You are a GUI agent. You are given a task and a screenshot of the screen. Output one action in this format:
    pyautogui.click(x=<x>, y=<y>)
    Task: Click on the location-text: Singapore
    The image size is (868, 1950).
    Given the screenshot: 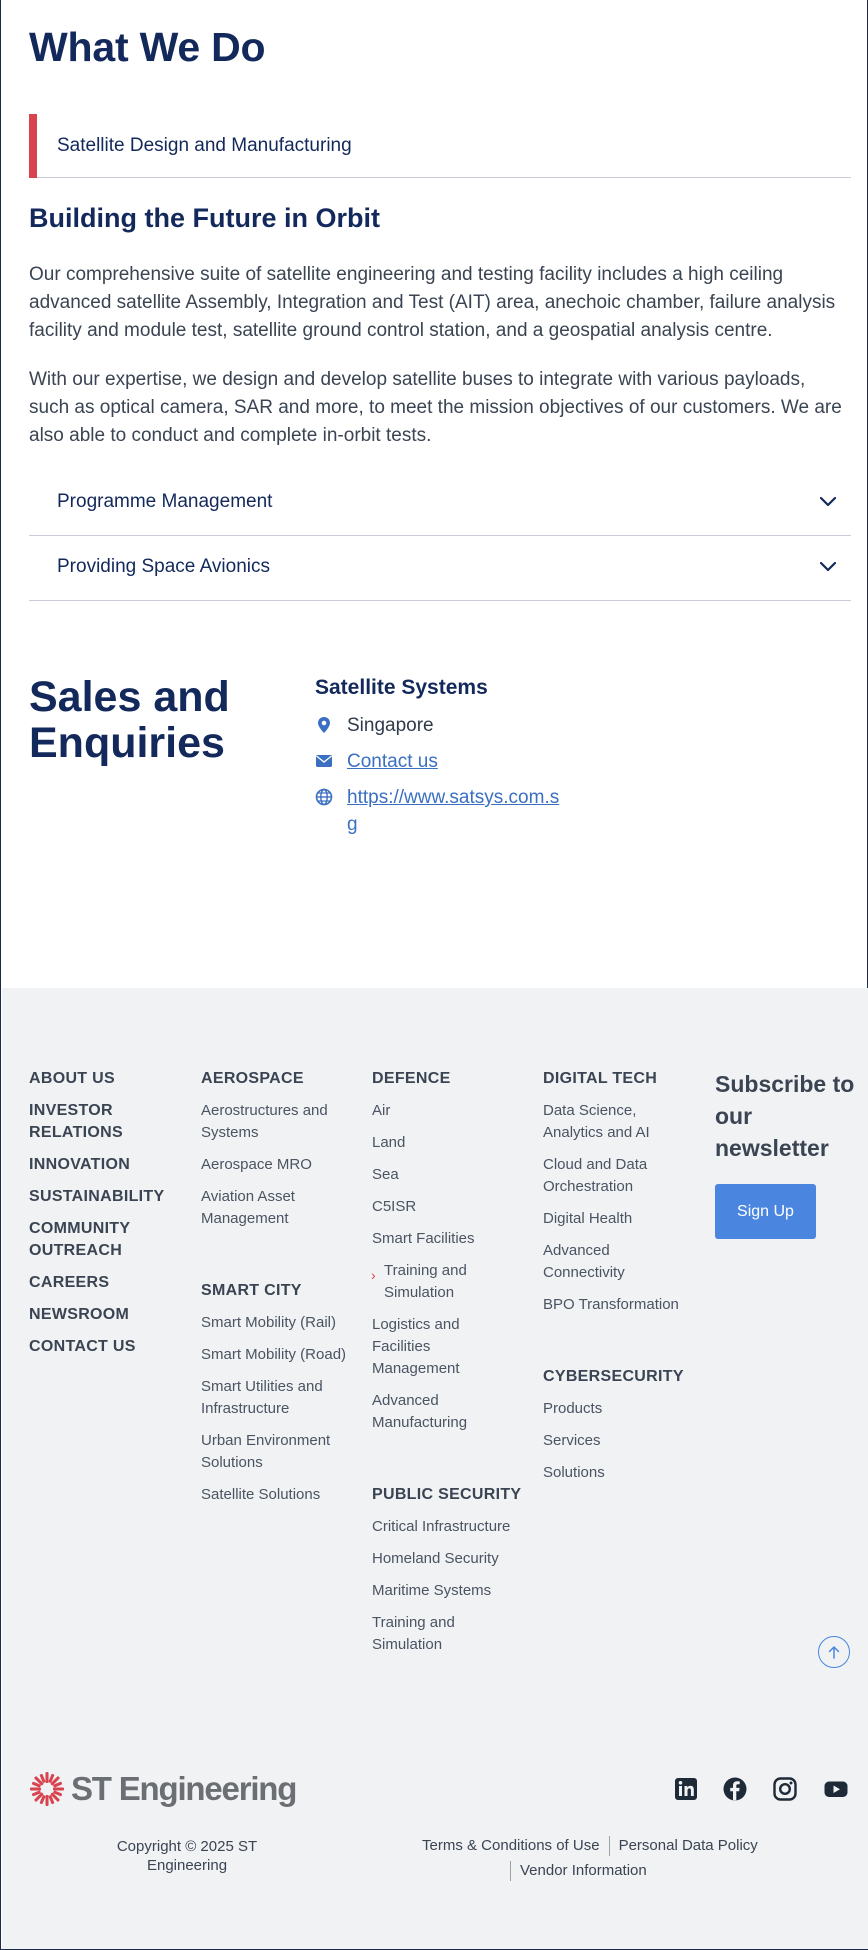 What is the action you would take?
    pyautogui.click(x=390, y=725)
    